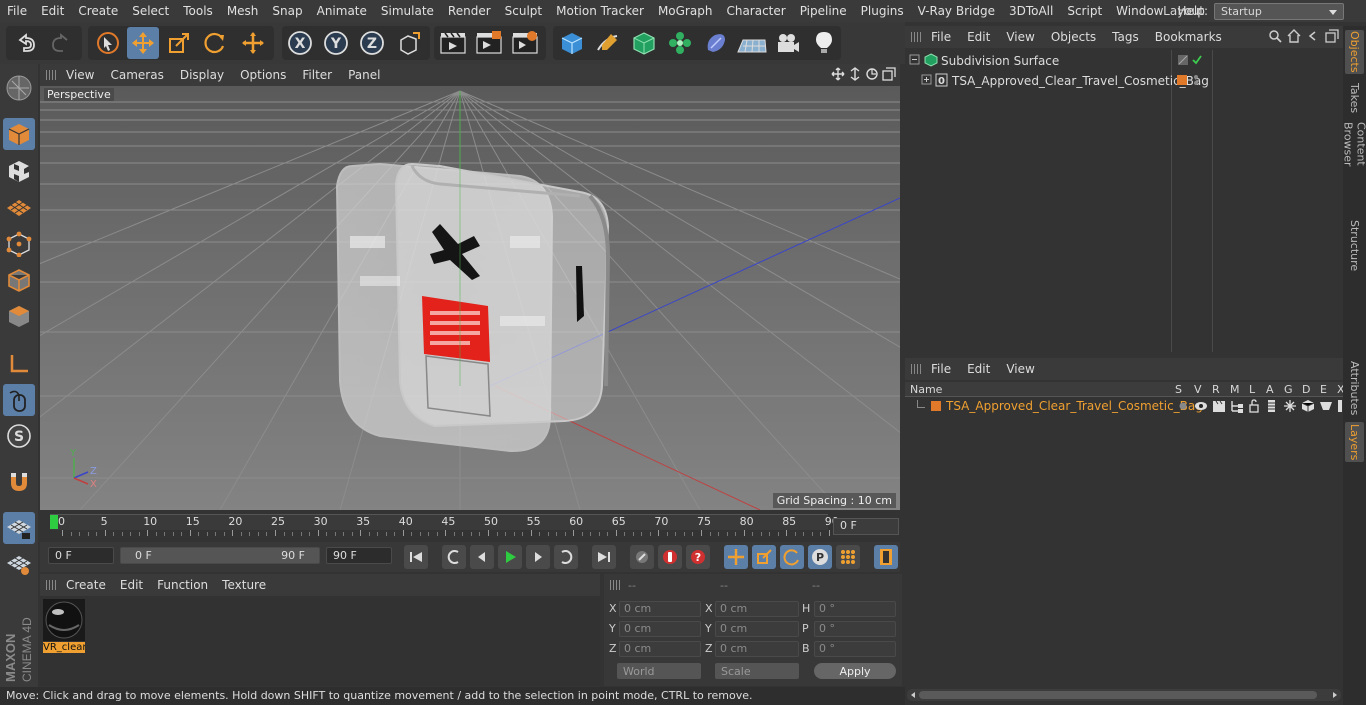 The width and height of the screenshot is (1366, 705). I want to click on key-position-icon, so click(736, 557).